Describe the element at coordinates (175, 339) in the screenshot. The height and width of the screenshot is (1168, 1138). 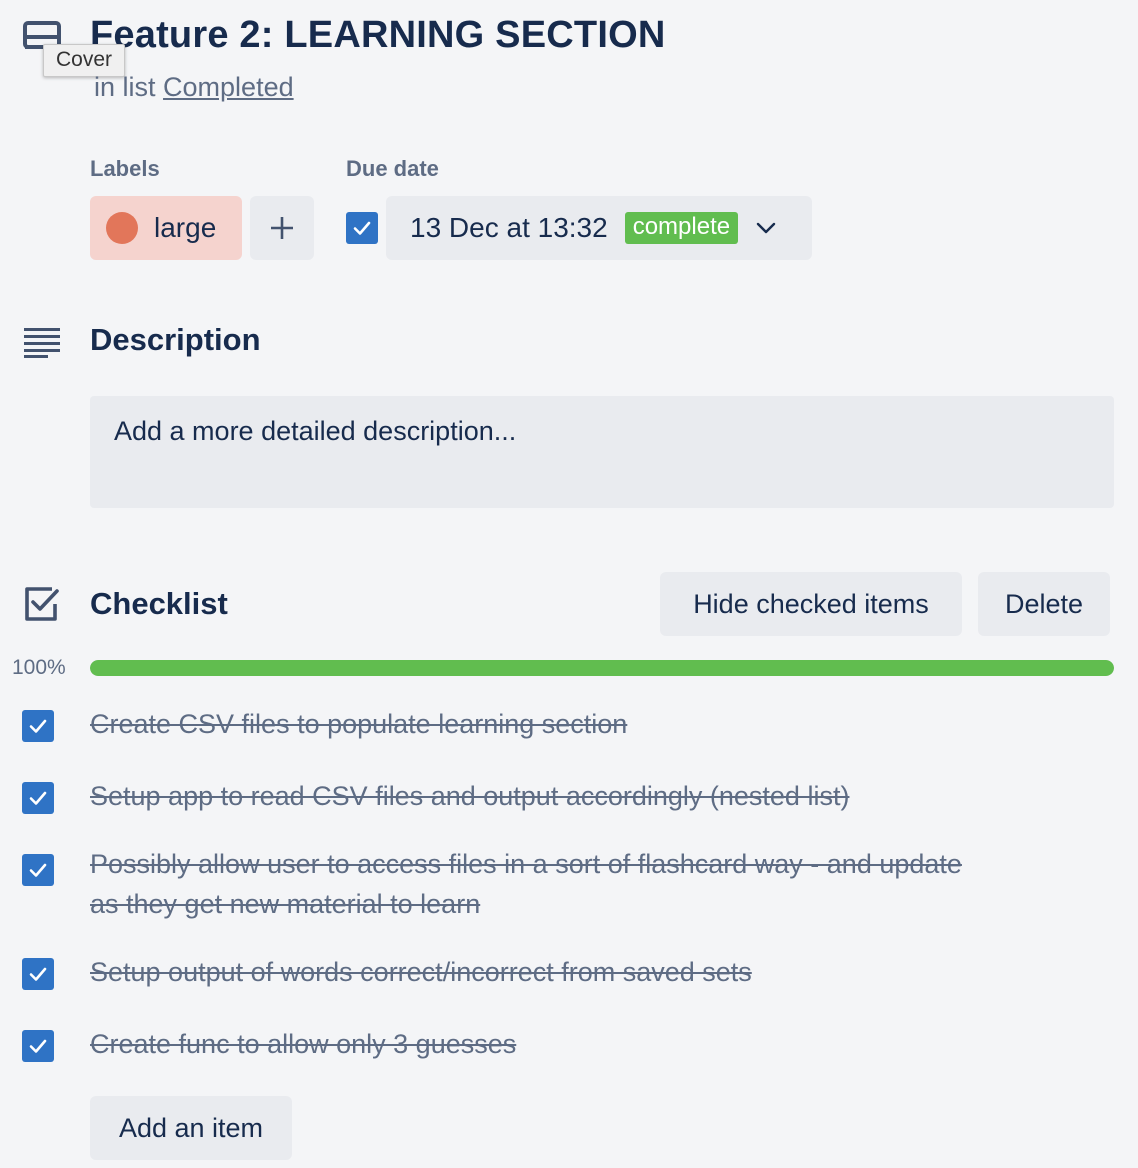
I see `description-heading: Description` at that location.